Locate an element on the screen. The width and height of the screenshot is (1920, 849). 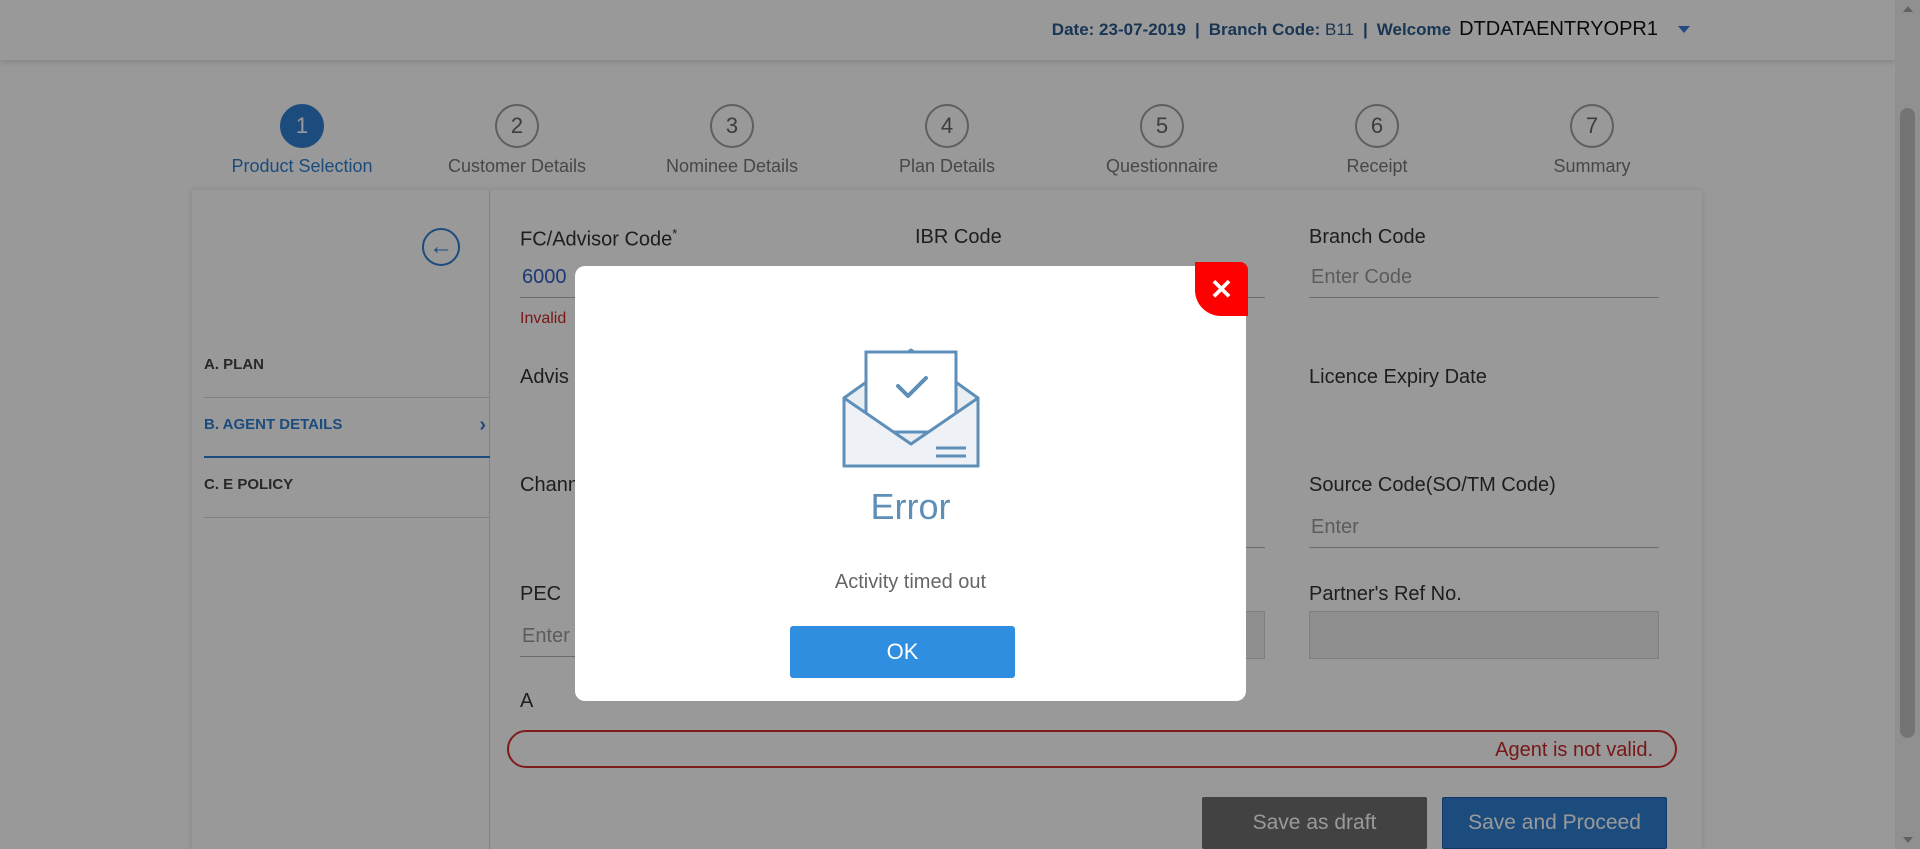
modal-message: Activity timed out is located at coordinates (910, 582).